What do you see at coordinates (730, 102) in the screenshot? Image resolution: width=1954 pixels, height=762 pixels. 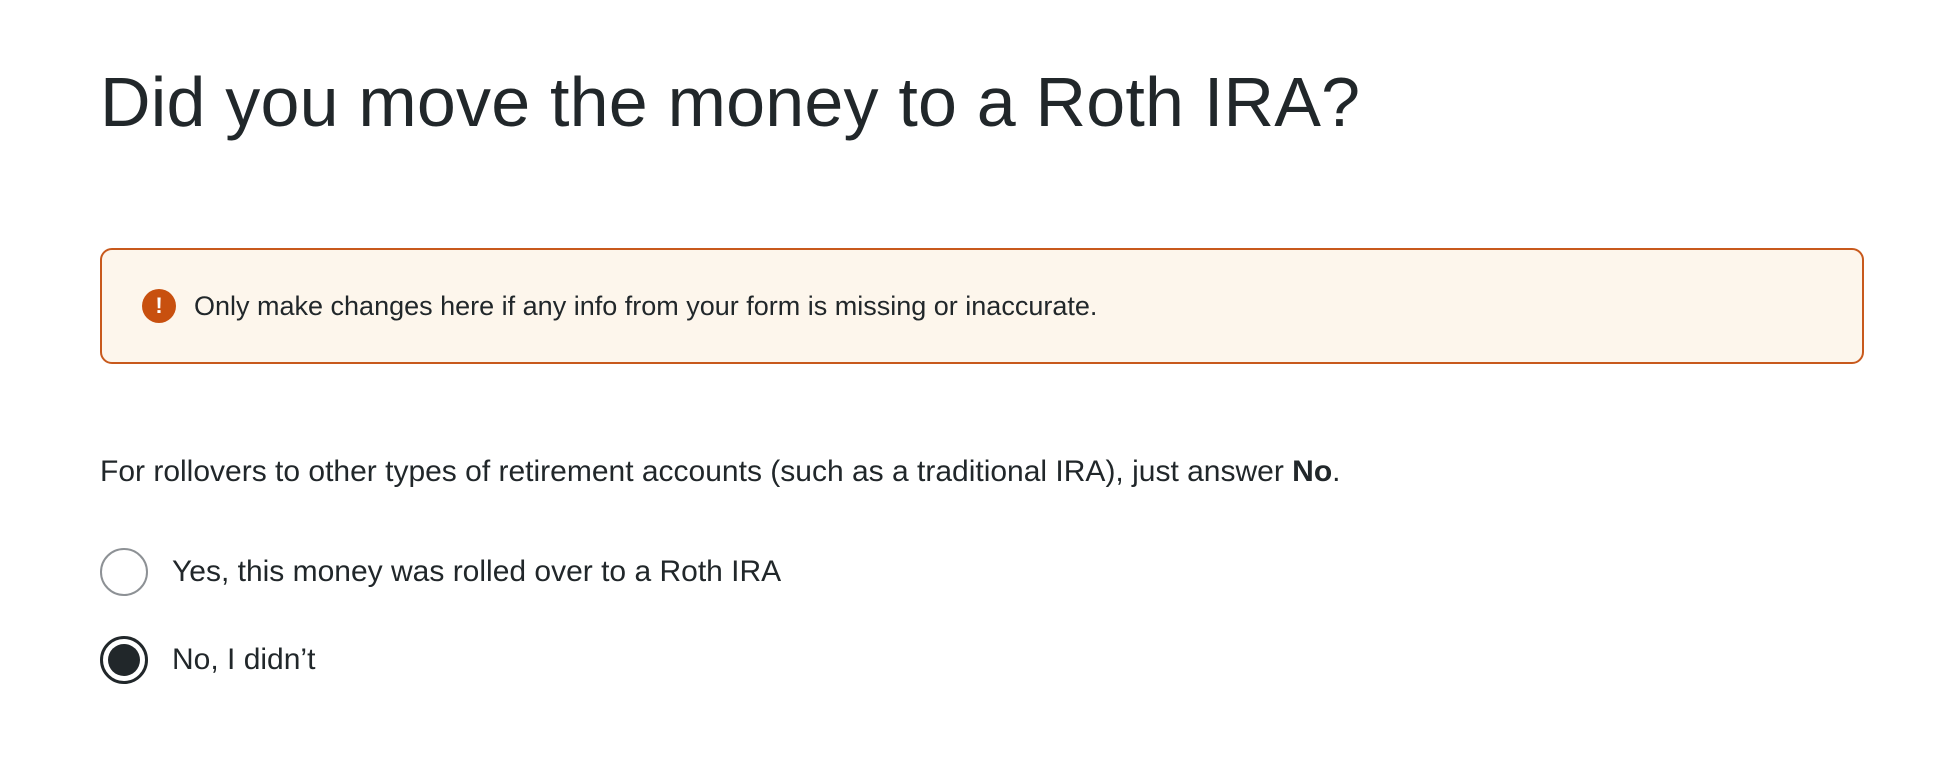 I see `page-title: Did you move the money to a Roth IRA?` at bounding box center [730, 102].